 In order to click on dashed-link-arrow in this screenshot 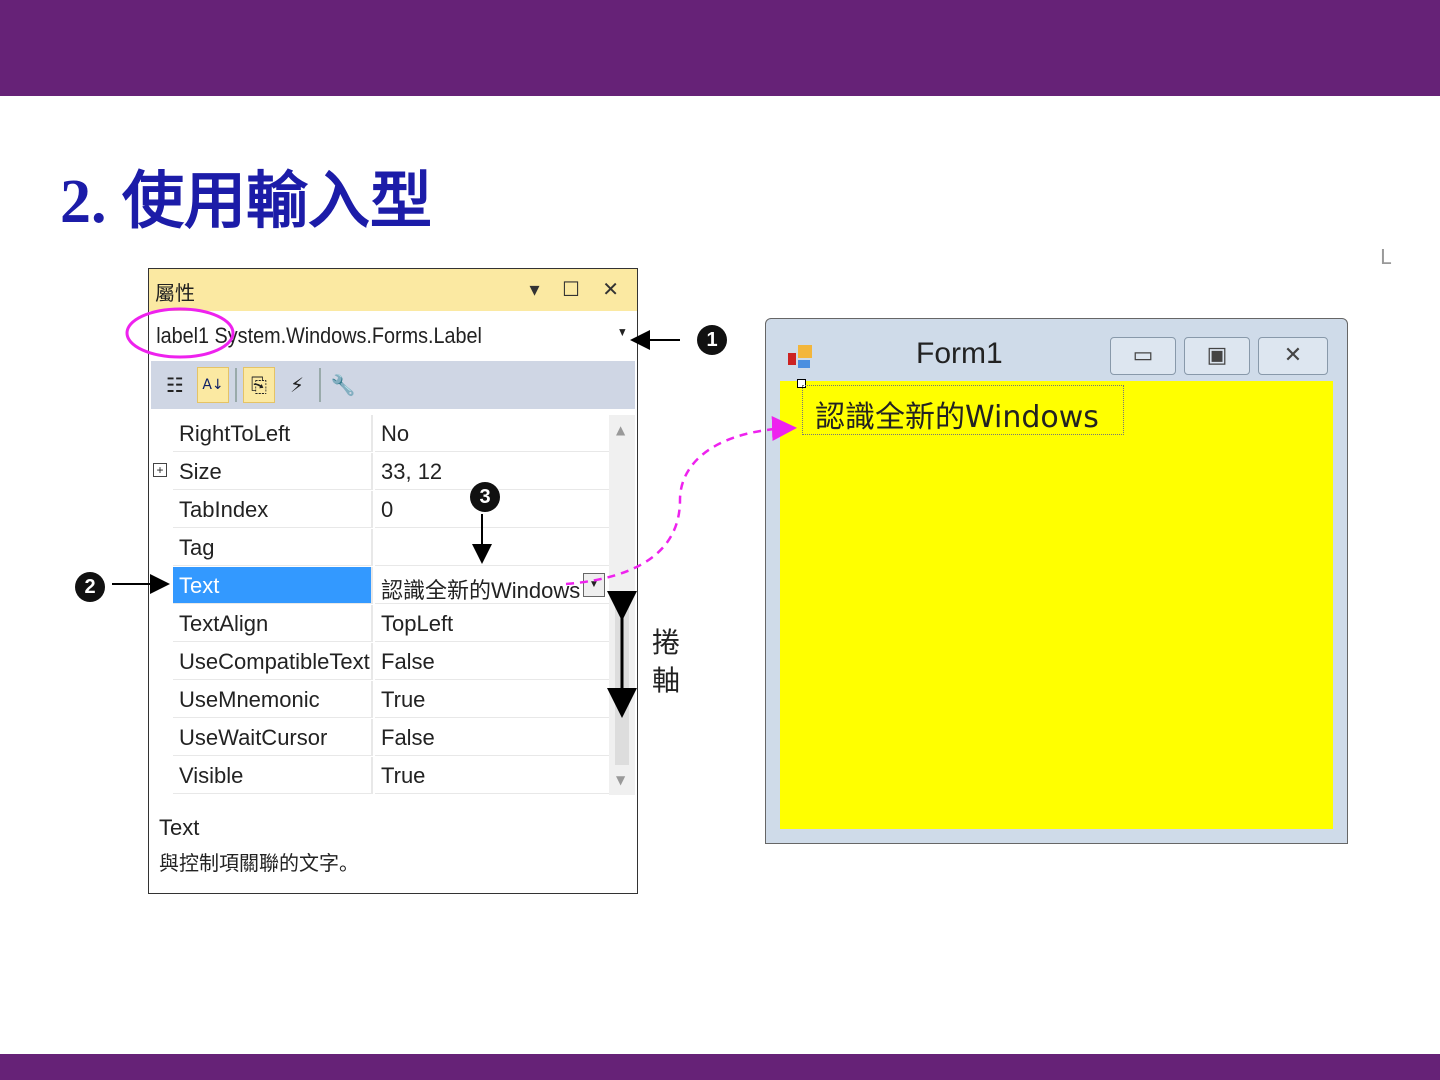, I will do `click(681, 501)`.